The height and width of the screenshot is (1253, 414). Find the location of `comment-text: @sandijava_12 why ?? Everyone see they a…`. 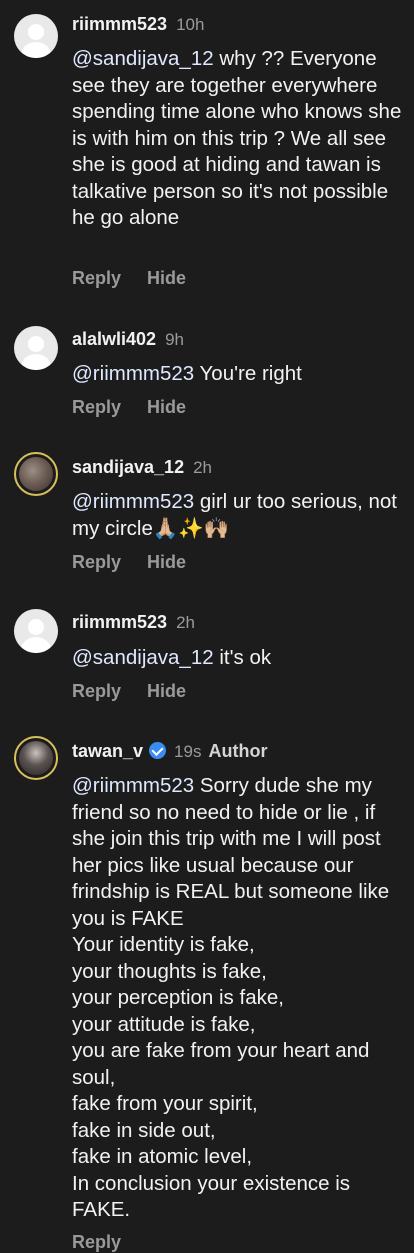

comment-text: @sandijava_12 why ?? Everyone see they a… is located at coordinates (237, 138).